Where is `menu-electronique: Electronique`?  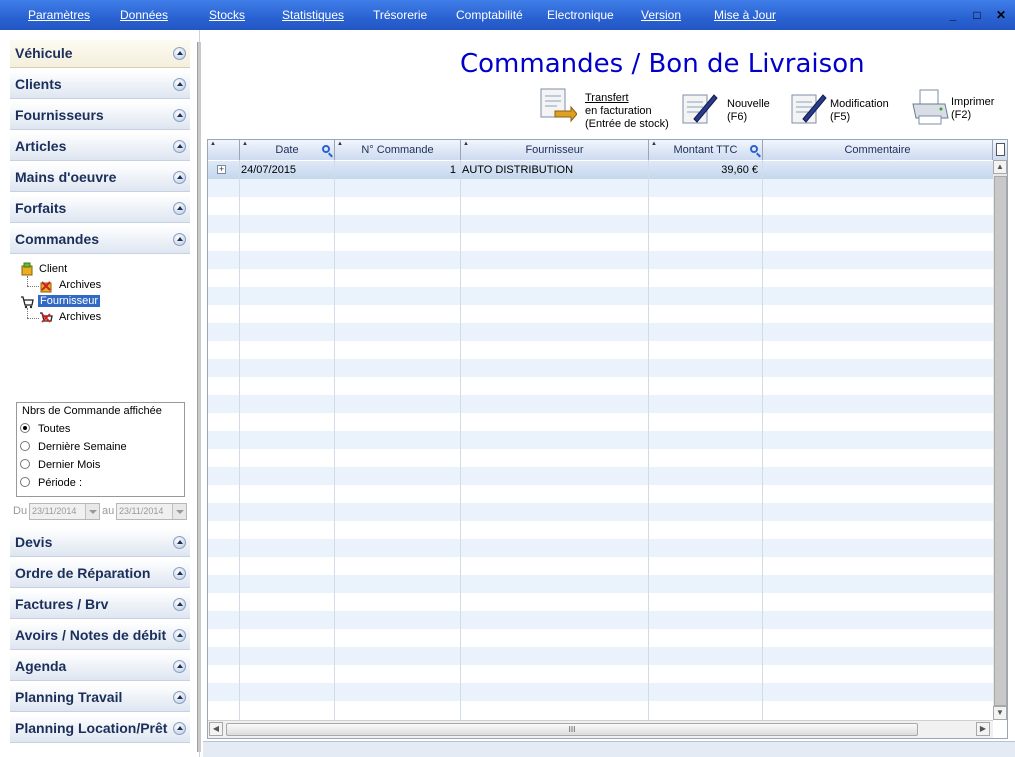
menu-electronique: Electronique is located at coordinates (580, 15).